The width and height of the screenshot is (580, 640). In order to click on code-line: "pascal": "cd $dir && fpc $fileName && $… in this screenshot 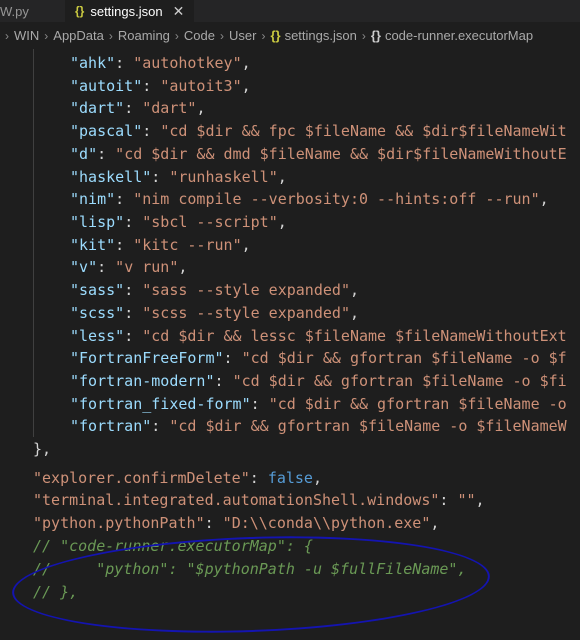, I will do `click(318, 131)`.